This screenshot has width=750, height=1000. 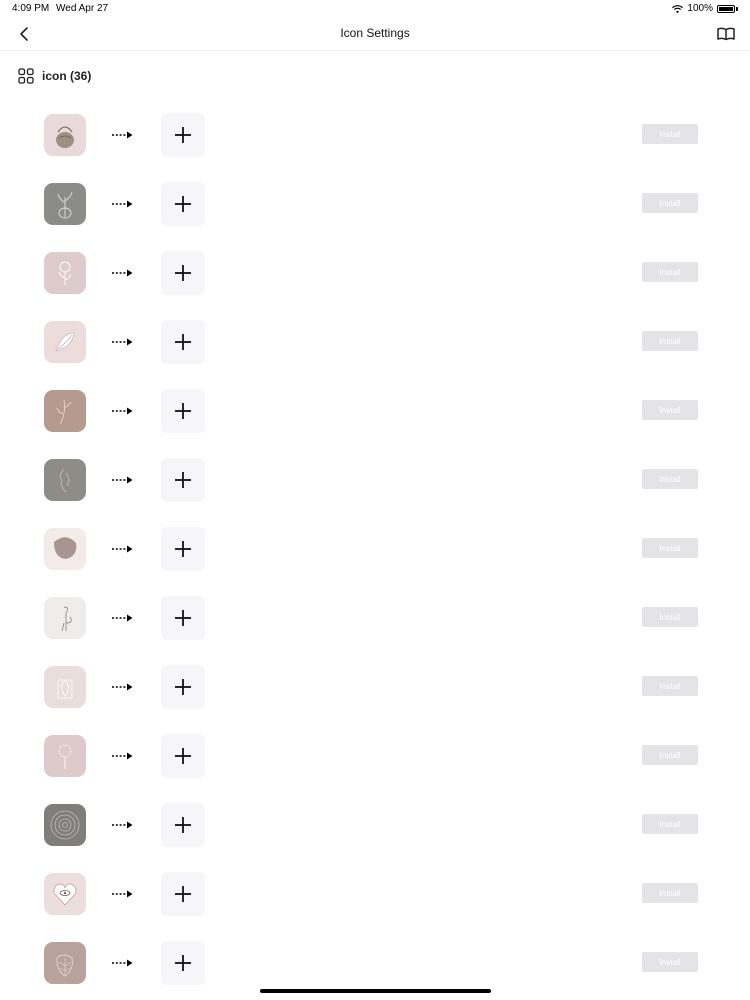 I want to click on heart-eye-icon, so click(x=65, y=894).